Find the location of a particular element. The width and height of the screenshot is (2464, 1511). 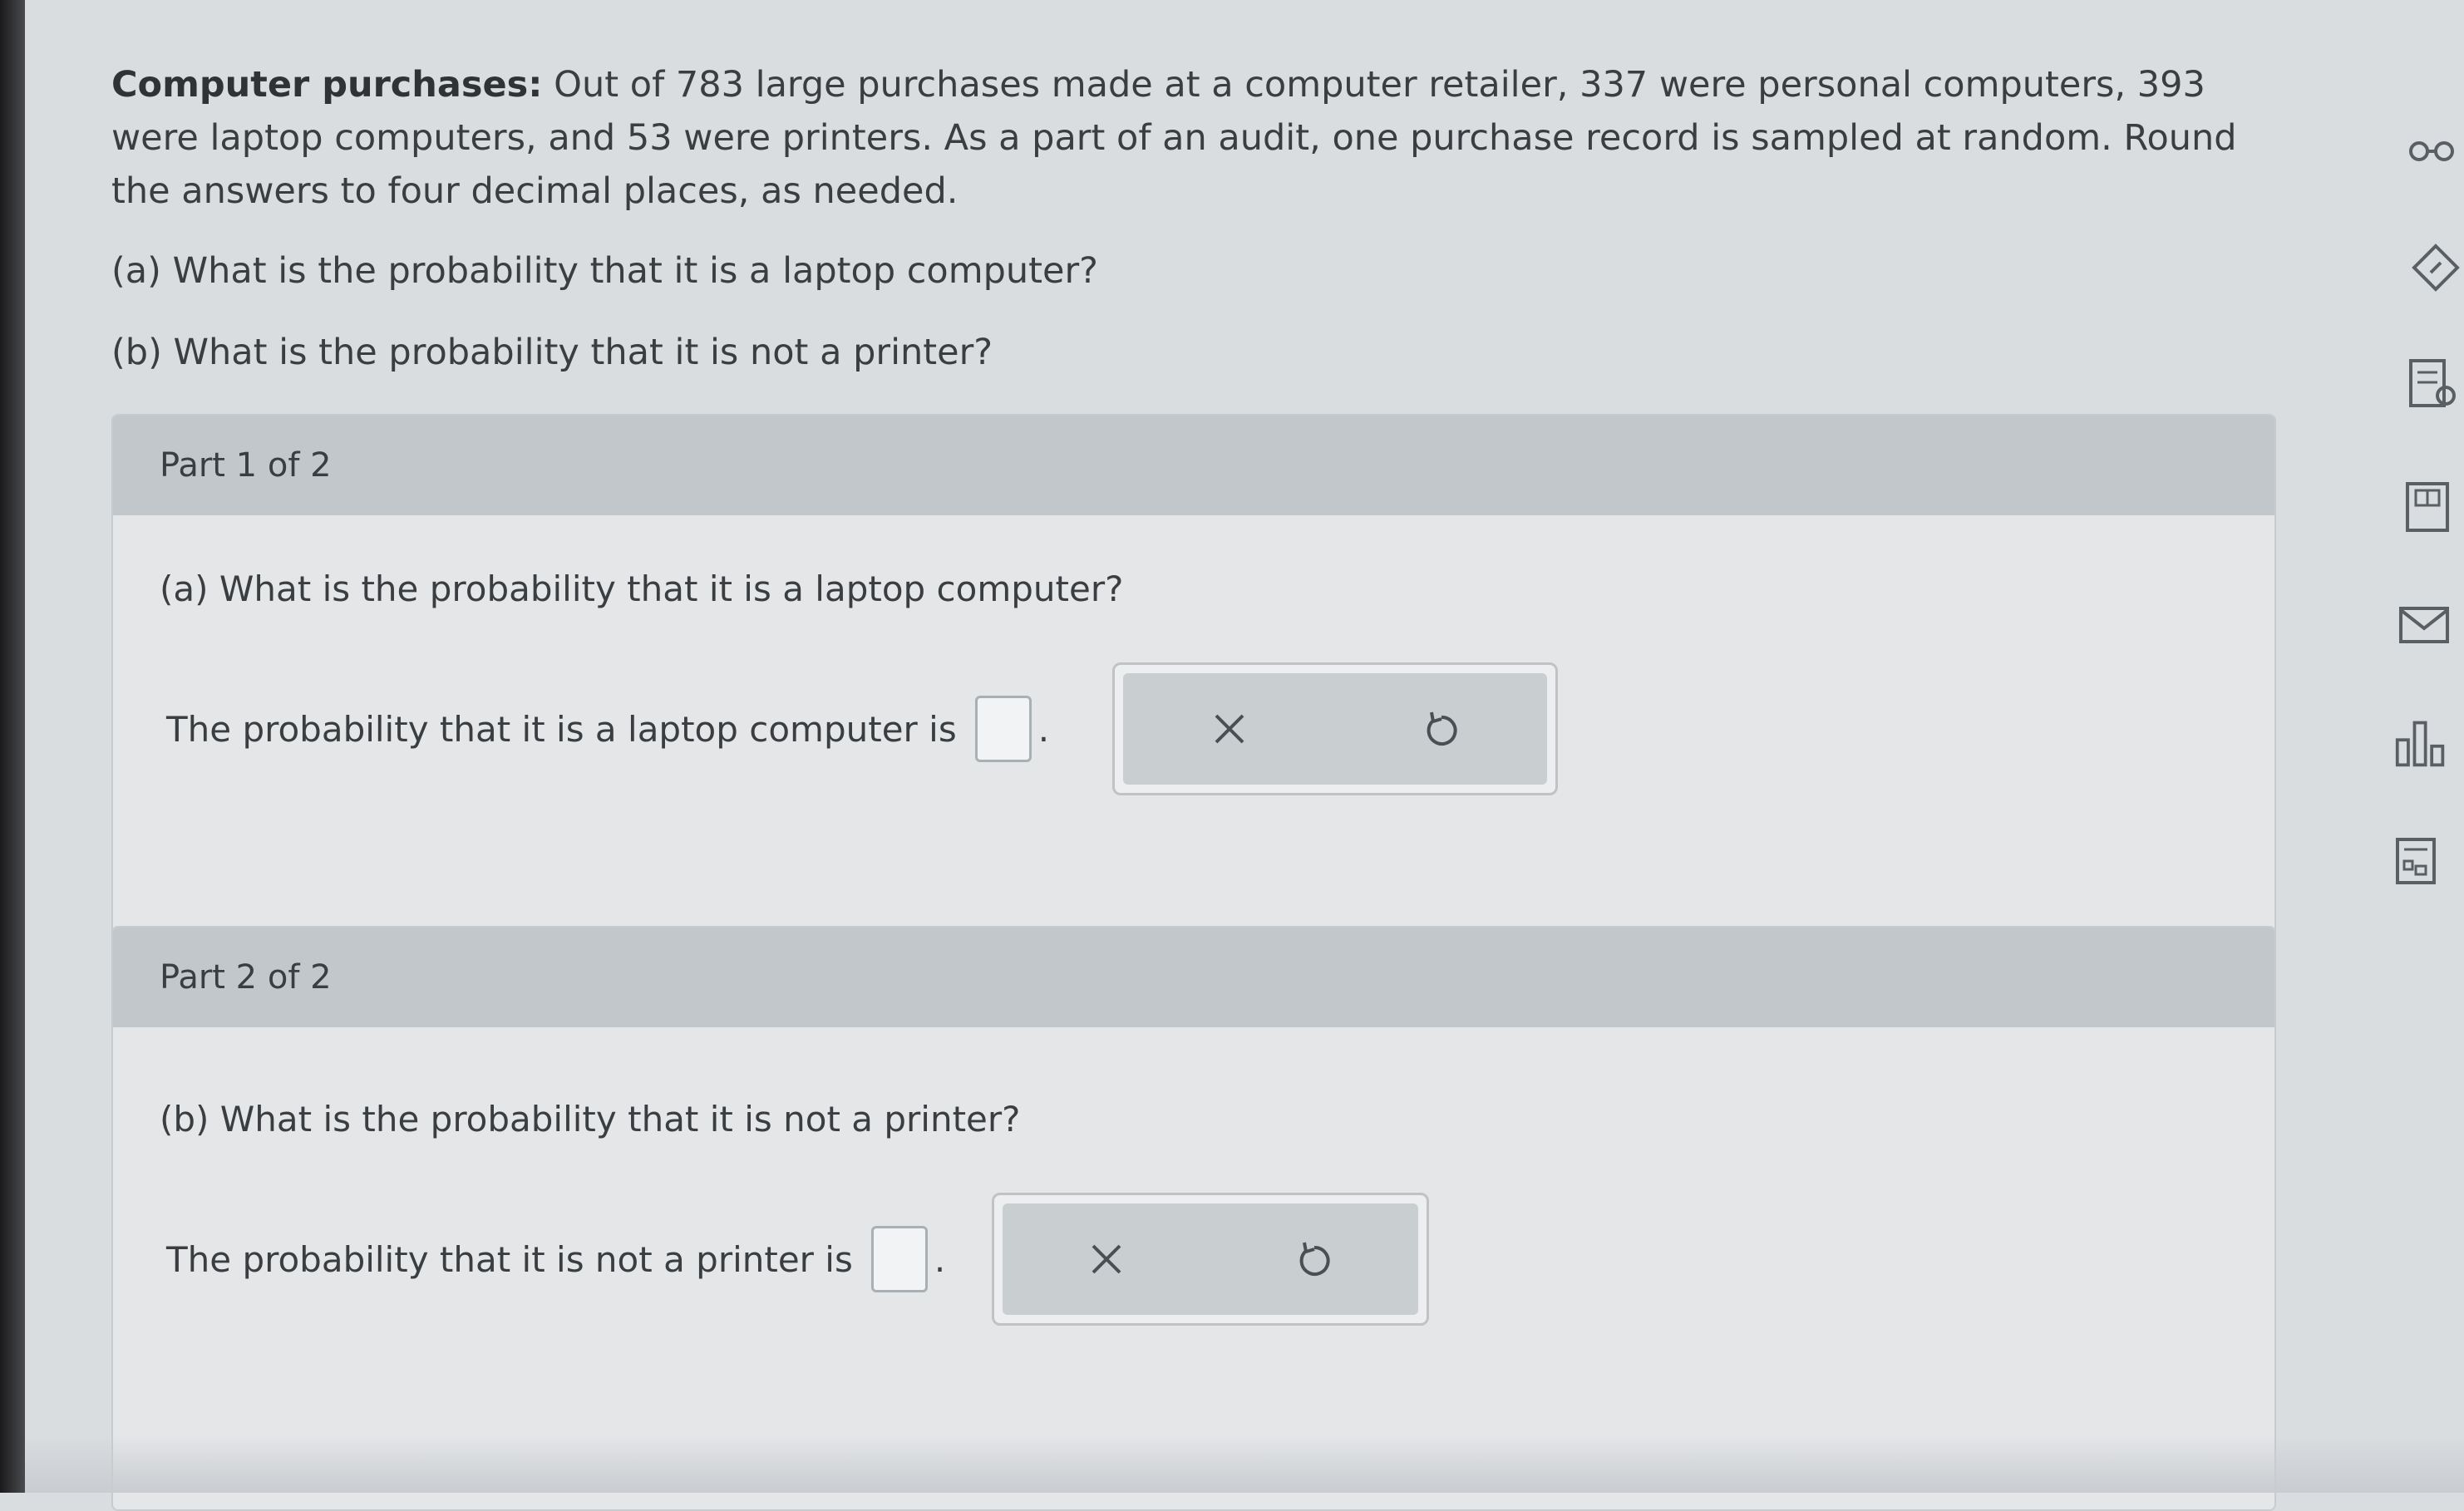

part-1-clear-button is located at coordinates (1229, 729).